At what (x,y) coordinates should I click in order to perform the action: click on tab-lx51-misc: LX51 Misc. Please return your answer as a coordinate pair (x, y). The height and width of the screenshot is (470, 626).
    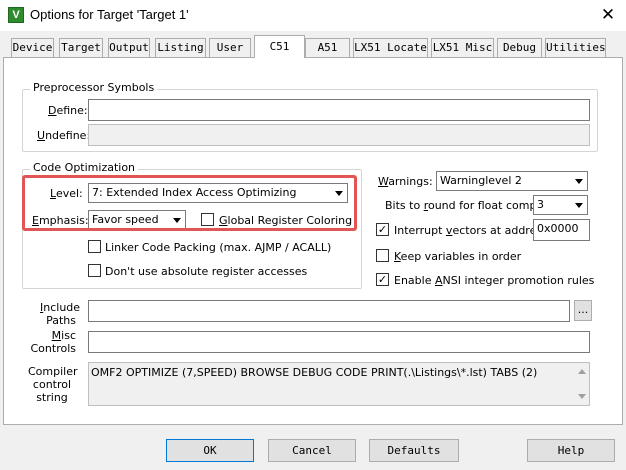
    Looking at the image, I should click on (462, 47).